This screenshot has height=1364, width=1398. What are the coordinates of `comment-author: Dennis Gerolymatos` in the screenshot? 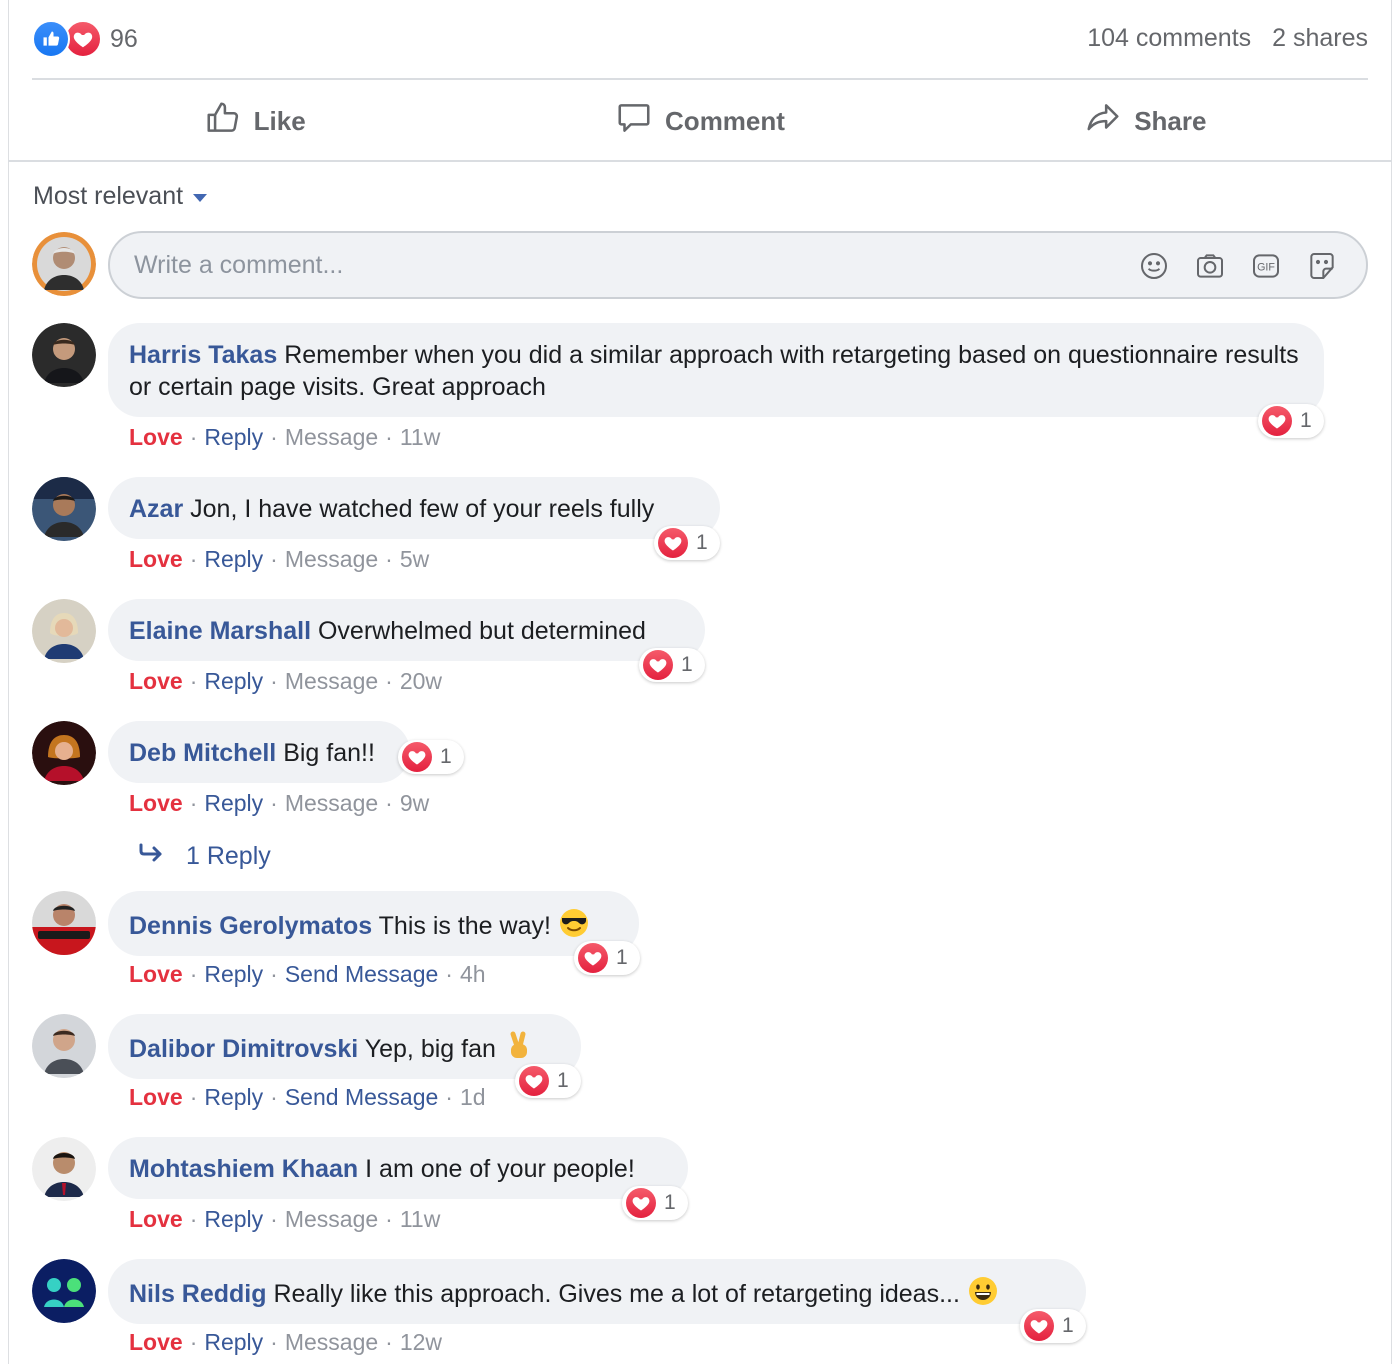 It's located at (250, 926).